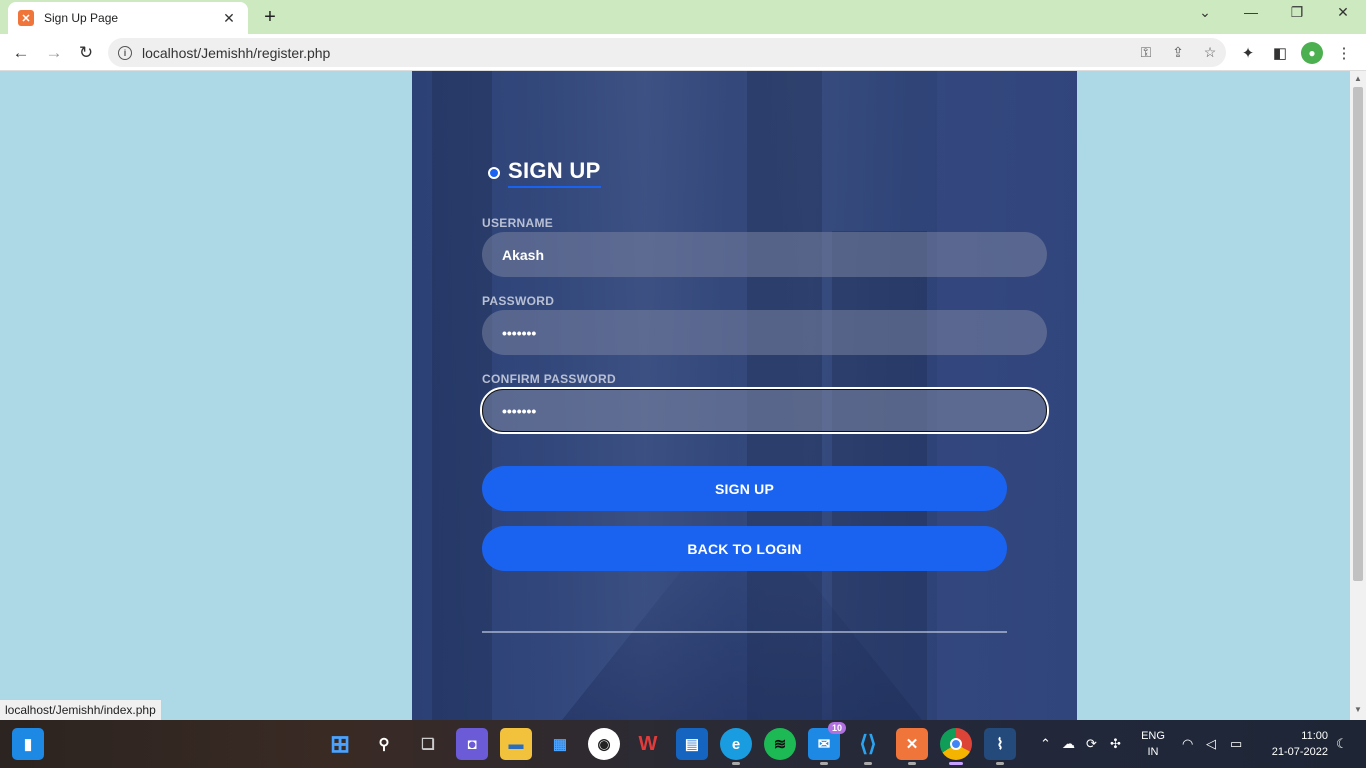 The image size is (1366, 768). What do you see at coordinates (744, 548) in the screenshot?
I see `back-to-login-button: BACK TO LOGIN` at bounding box center [744, 548].